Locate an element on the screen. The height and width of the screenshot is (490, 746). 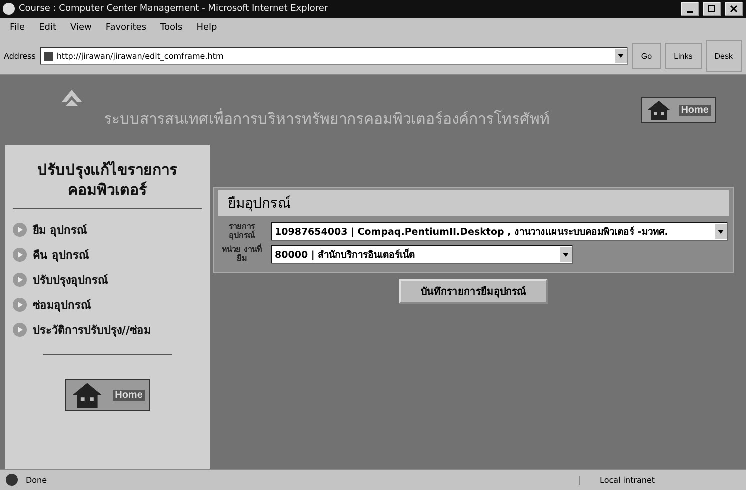
address-label: Address is located at coordinates (20, 56).